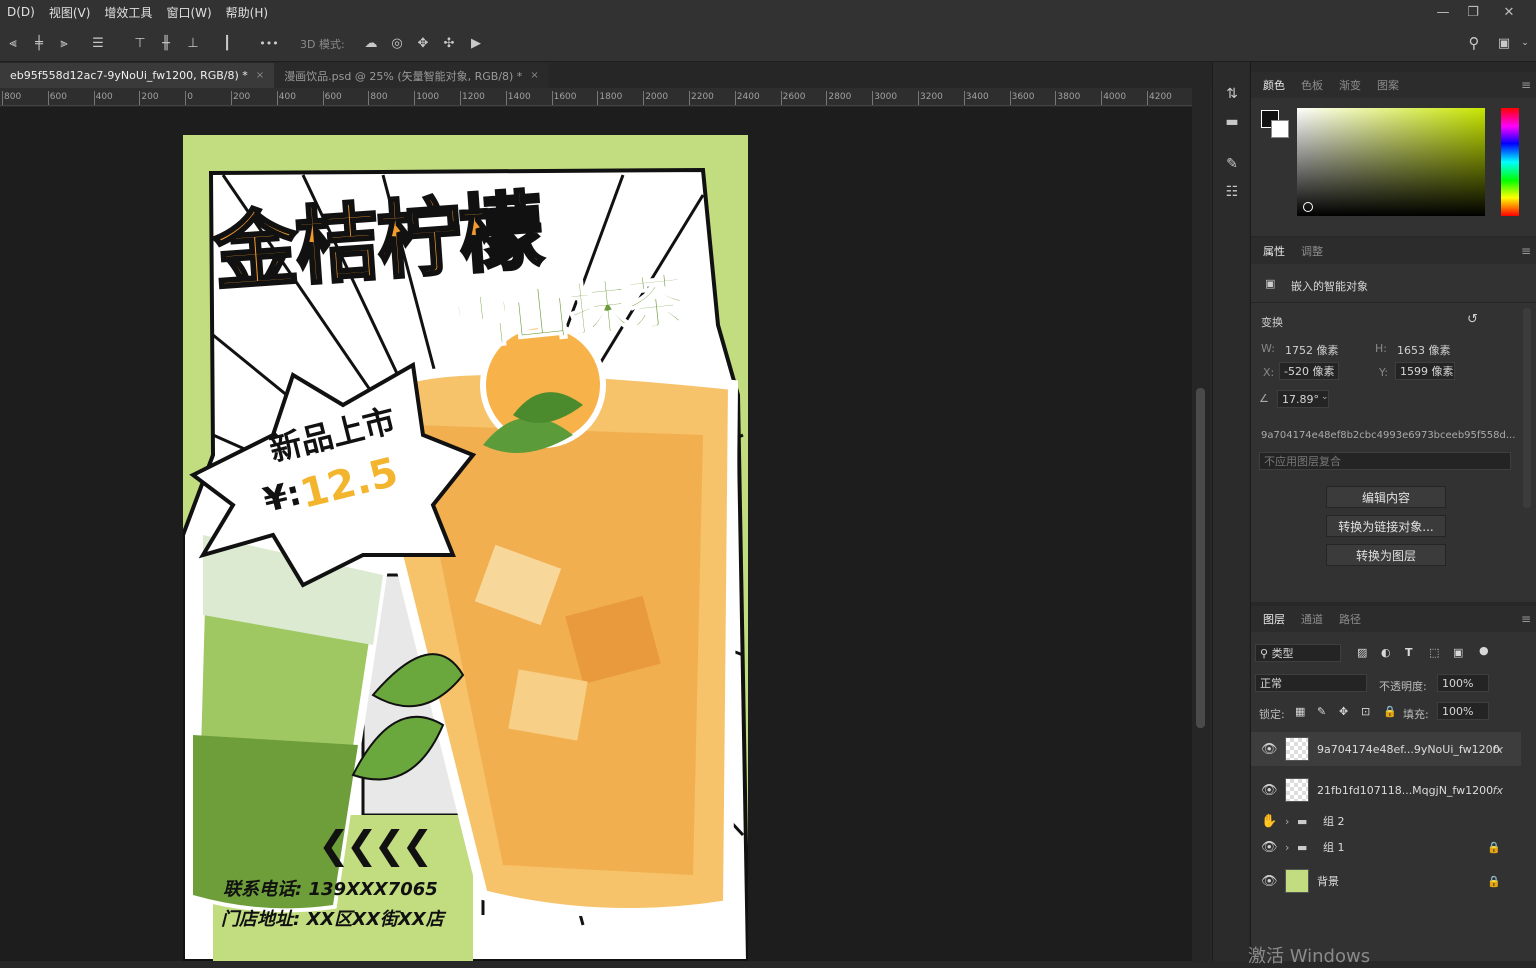  Describe the element at coordinates (1365, 711) in the screenshot. I see `lock-artboard-icon: ⊡` at that location.